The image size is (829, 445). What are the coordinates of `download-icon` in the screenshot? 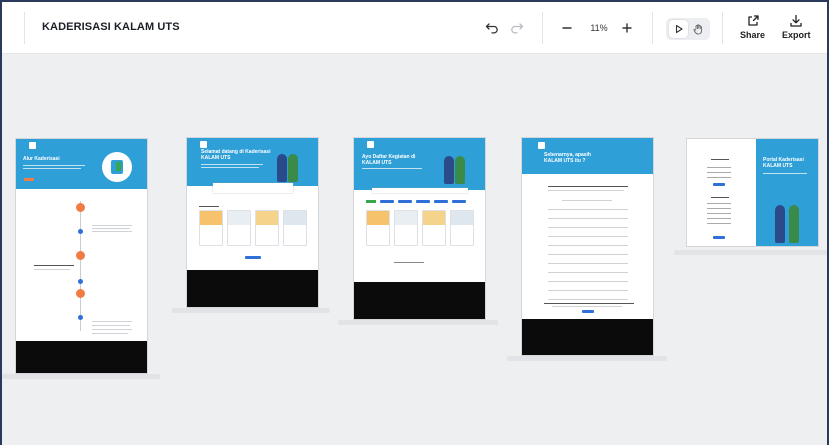 It's located at (796, 20).